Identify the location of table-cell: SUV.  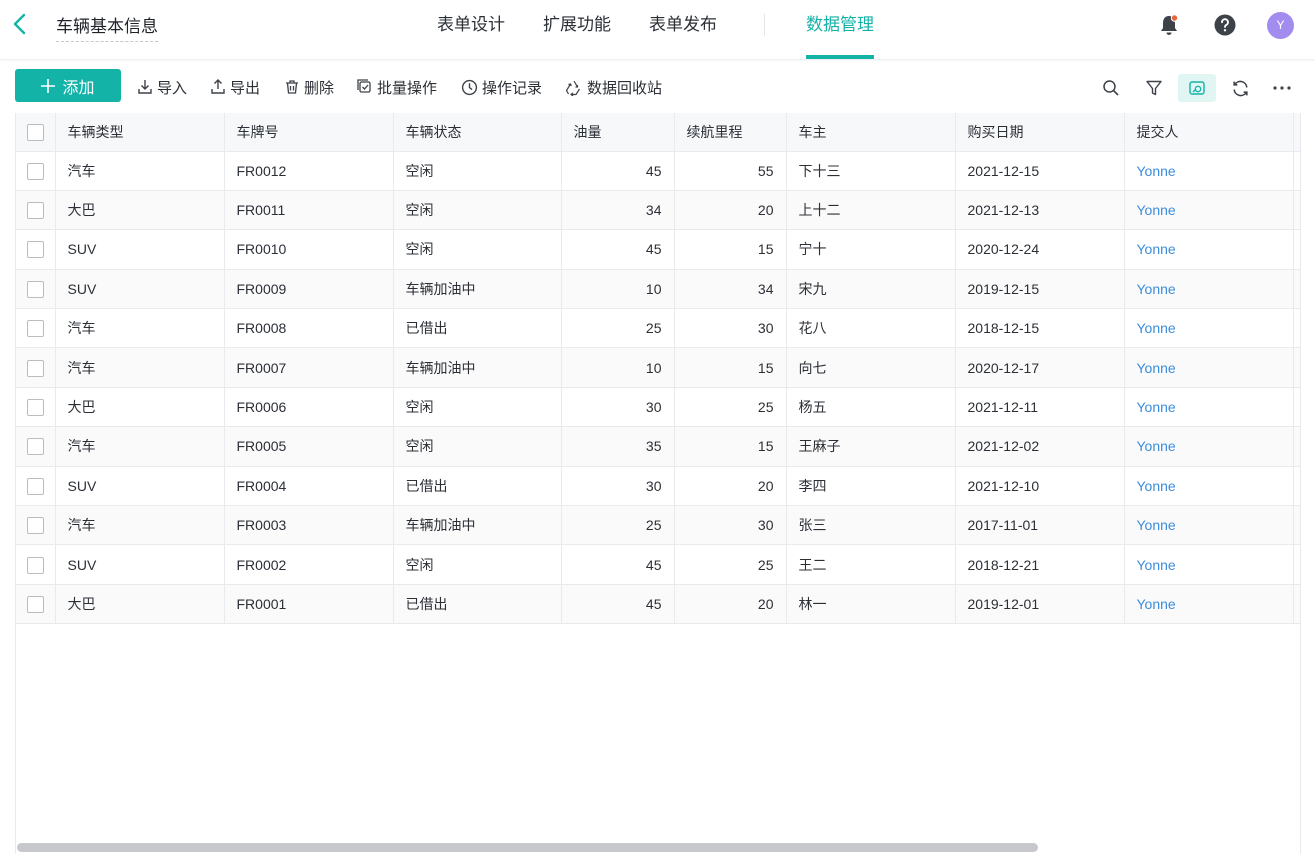
(140, 249).